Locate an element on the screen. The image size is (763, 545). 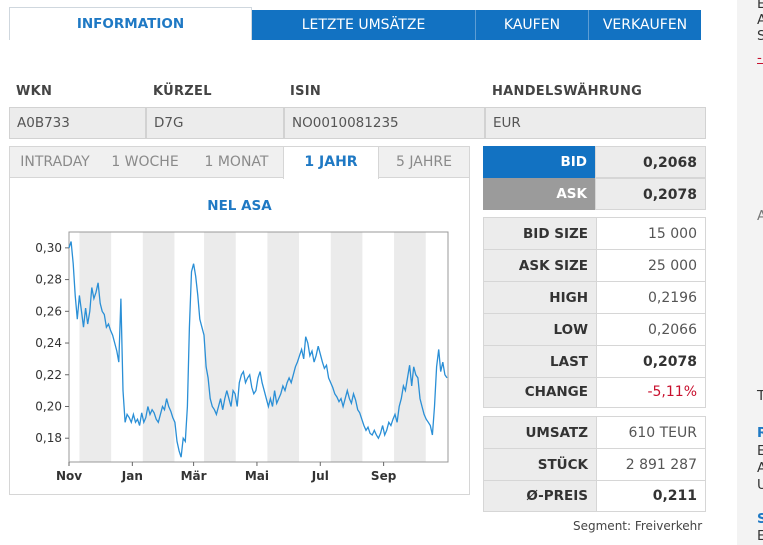
ask-size-label: ASK SIZE is located at coordinates (540, 266).